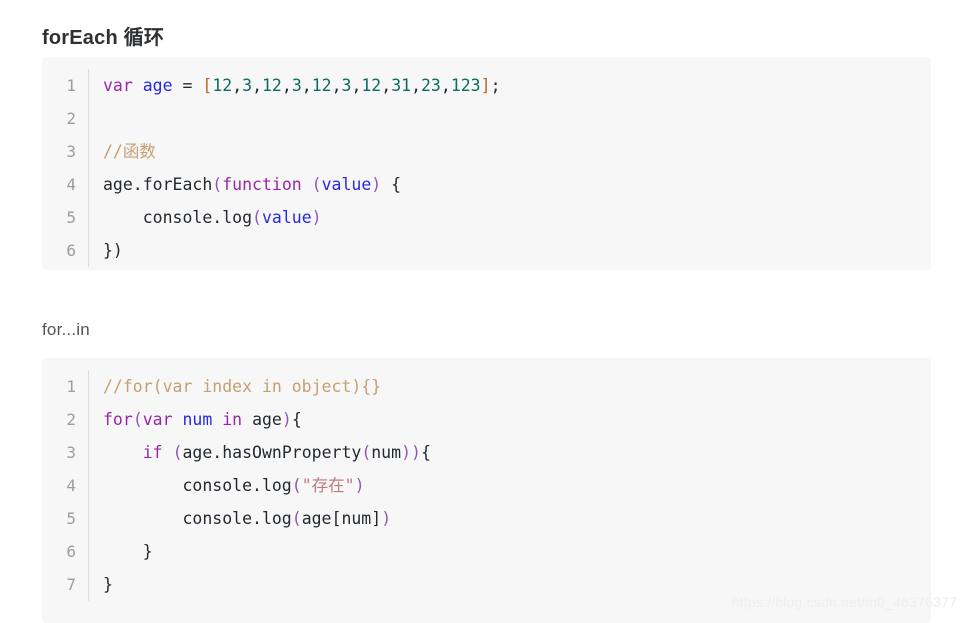 The height and width of the screenshot is (623, 967). Describe the element at coordinates (242, 386) in the screenshot. I see `code-token: //for(var index in object){}` at that location.